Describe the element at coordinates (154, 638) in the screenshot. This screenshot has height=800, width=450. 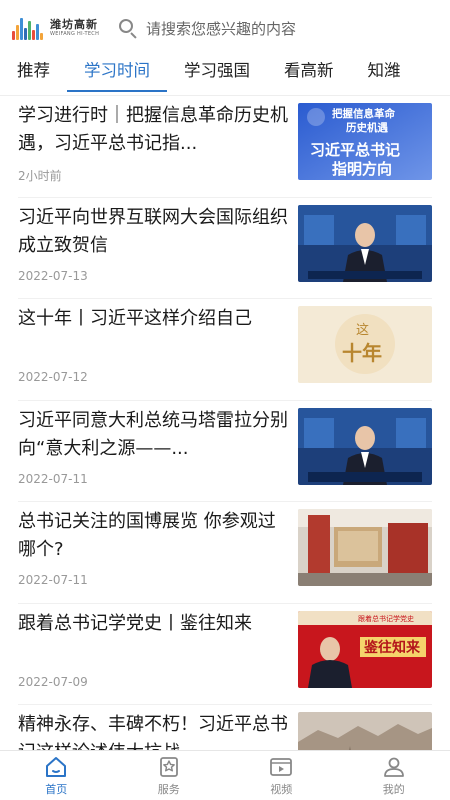
I see `article-title: 跟着总书记学党史丨鉴往知来` at that location.